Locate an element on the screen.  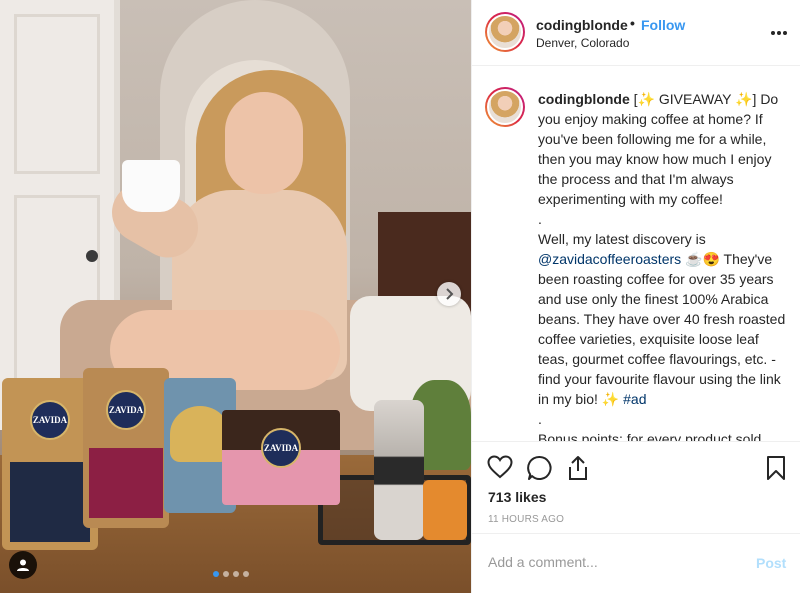
likes-count: 713 likes is located at coordinates (517, 497).